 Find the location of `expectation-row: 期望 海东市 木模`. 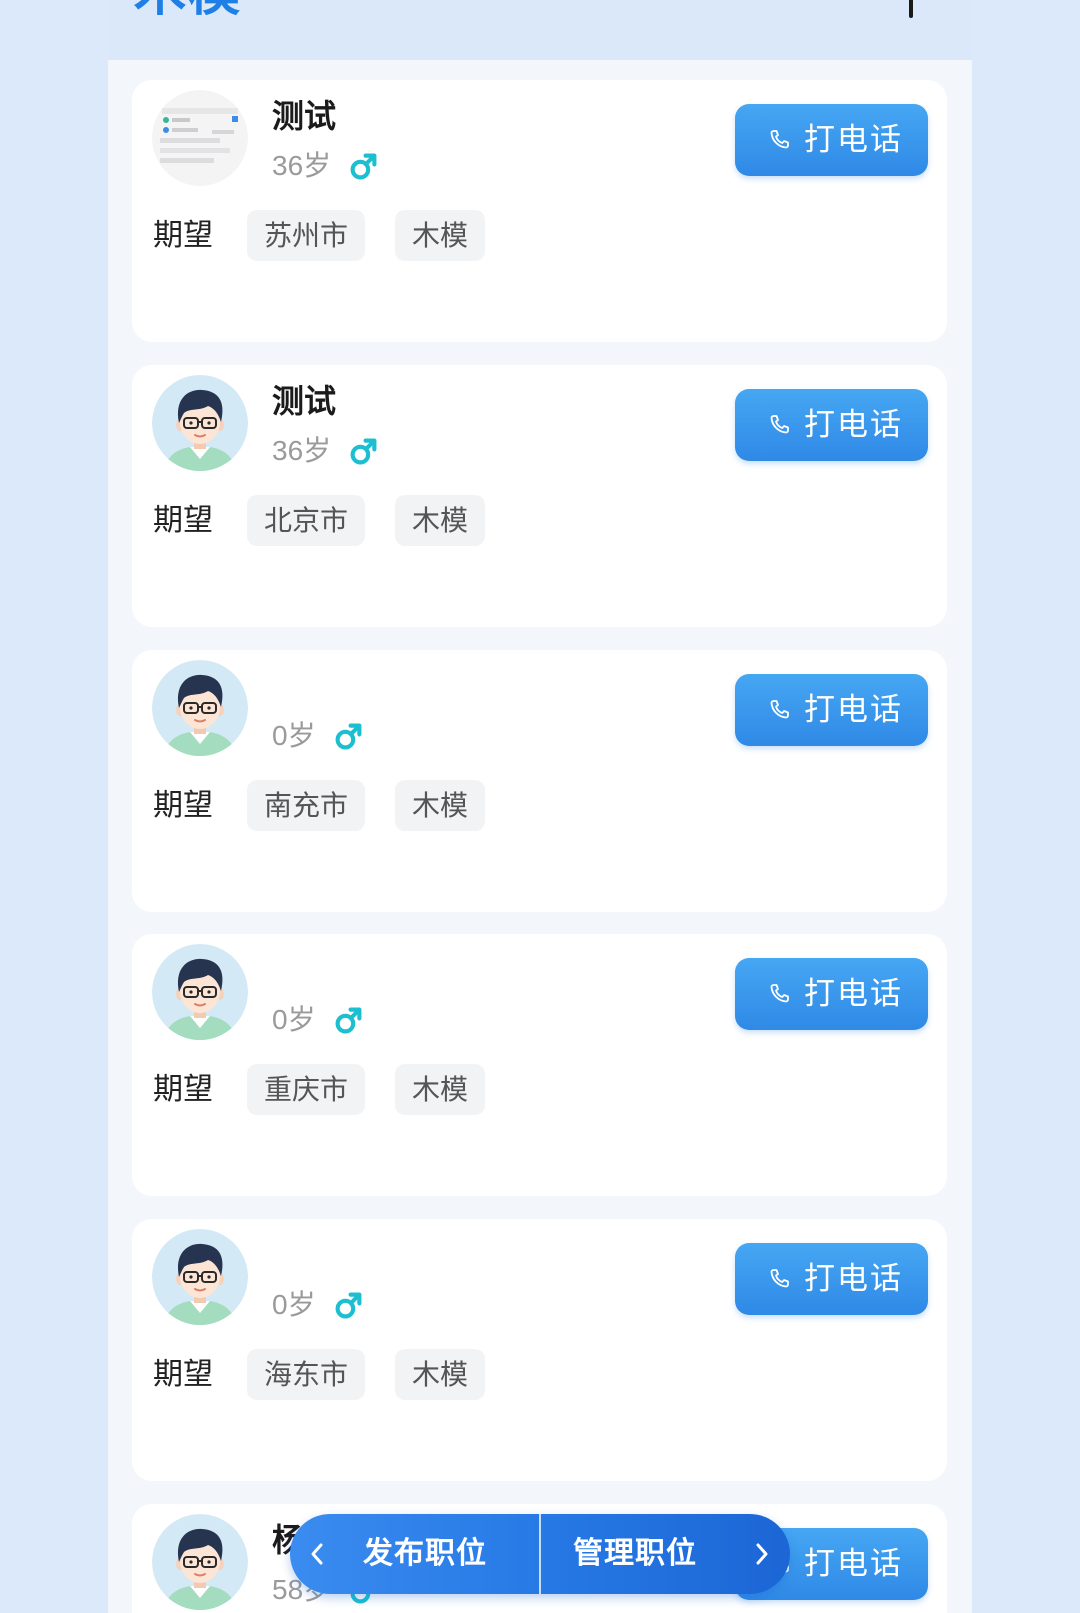

expectation-row: 期望 海东市 木模 is located at coordinates (334, 1374).